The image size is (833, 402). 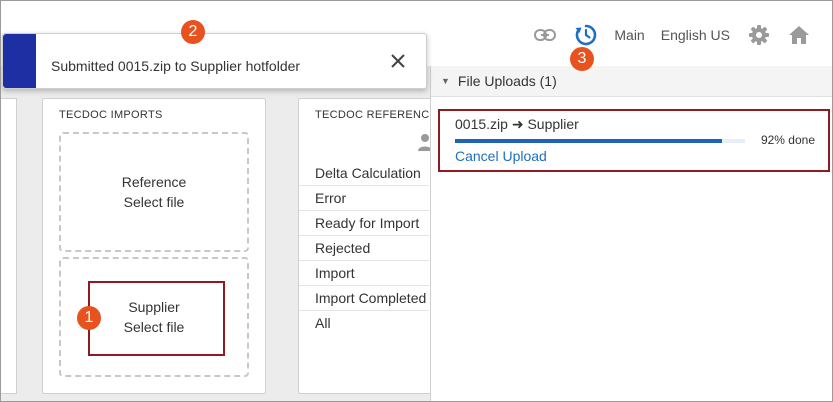 What do you see at coordinates (154, 202) in the screenshot?
I see `reference-select-file: Select file` at bounding box center [154, 202].